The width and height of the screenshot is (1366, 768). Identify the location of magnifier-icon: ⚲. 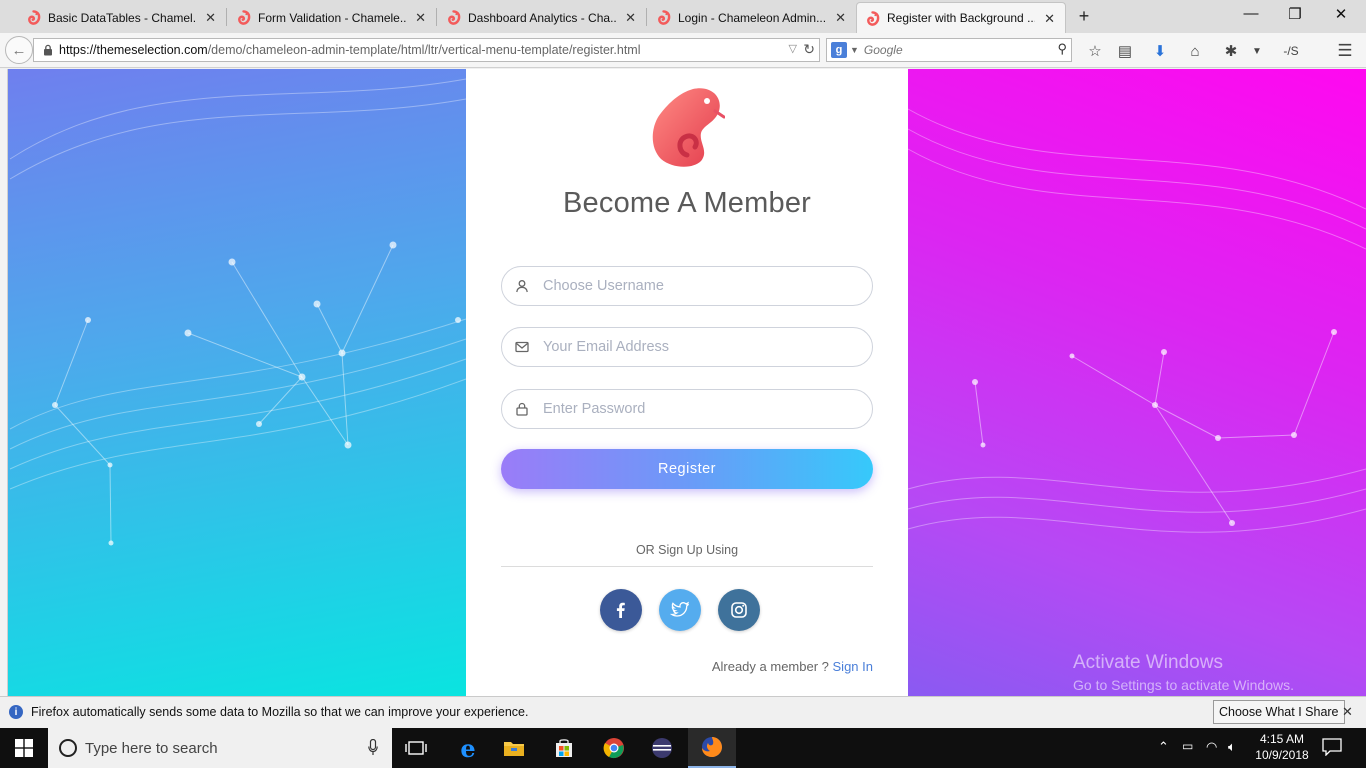
(1062, 49).